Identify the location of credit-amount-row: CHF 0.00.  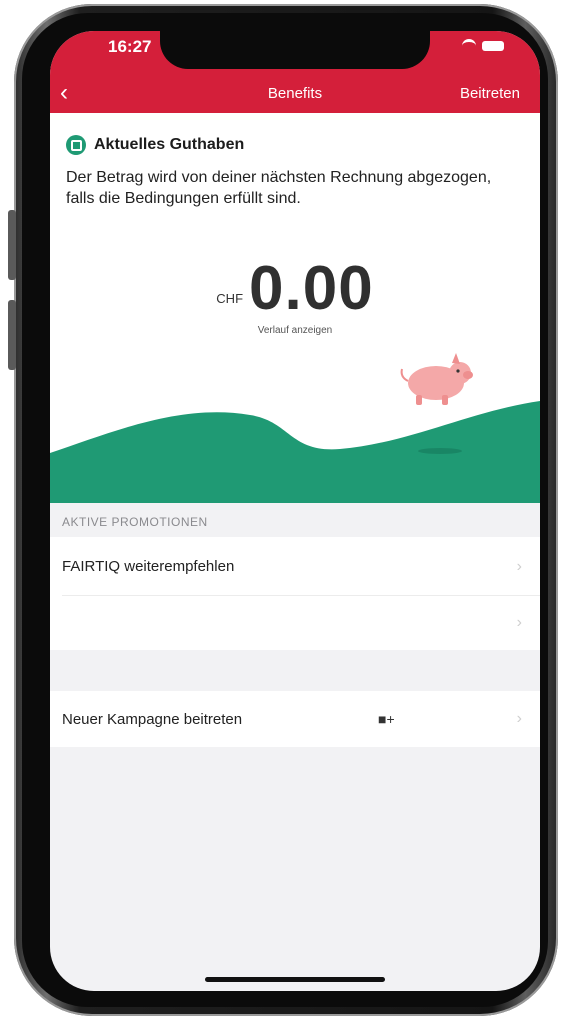
(295, 288).